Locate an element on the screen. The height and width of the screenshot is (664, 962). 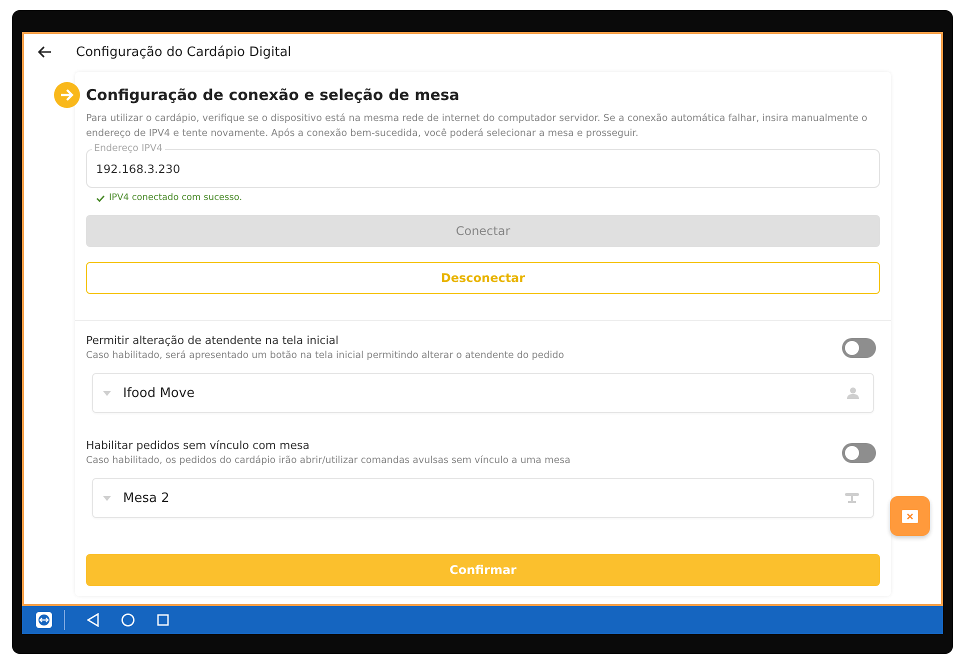
field-value: 192.168.3.230 is located at coordinates (138, 169).